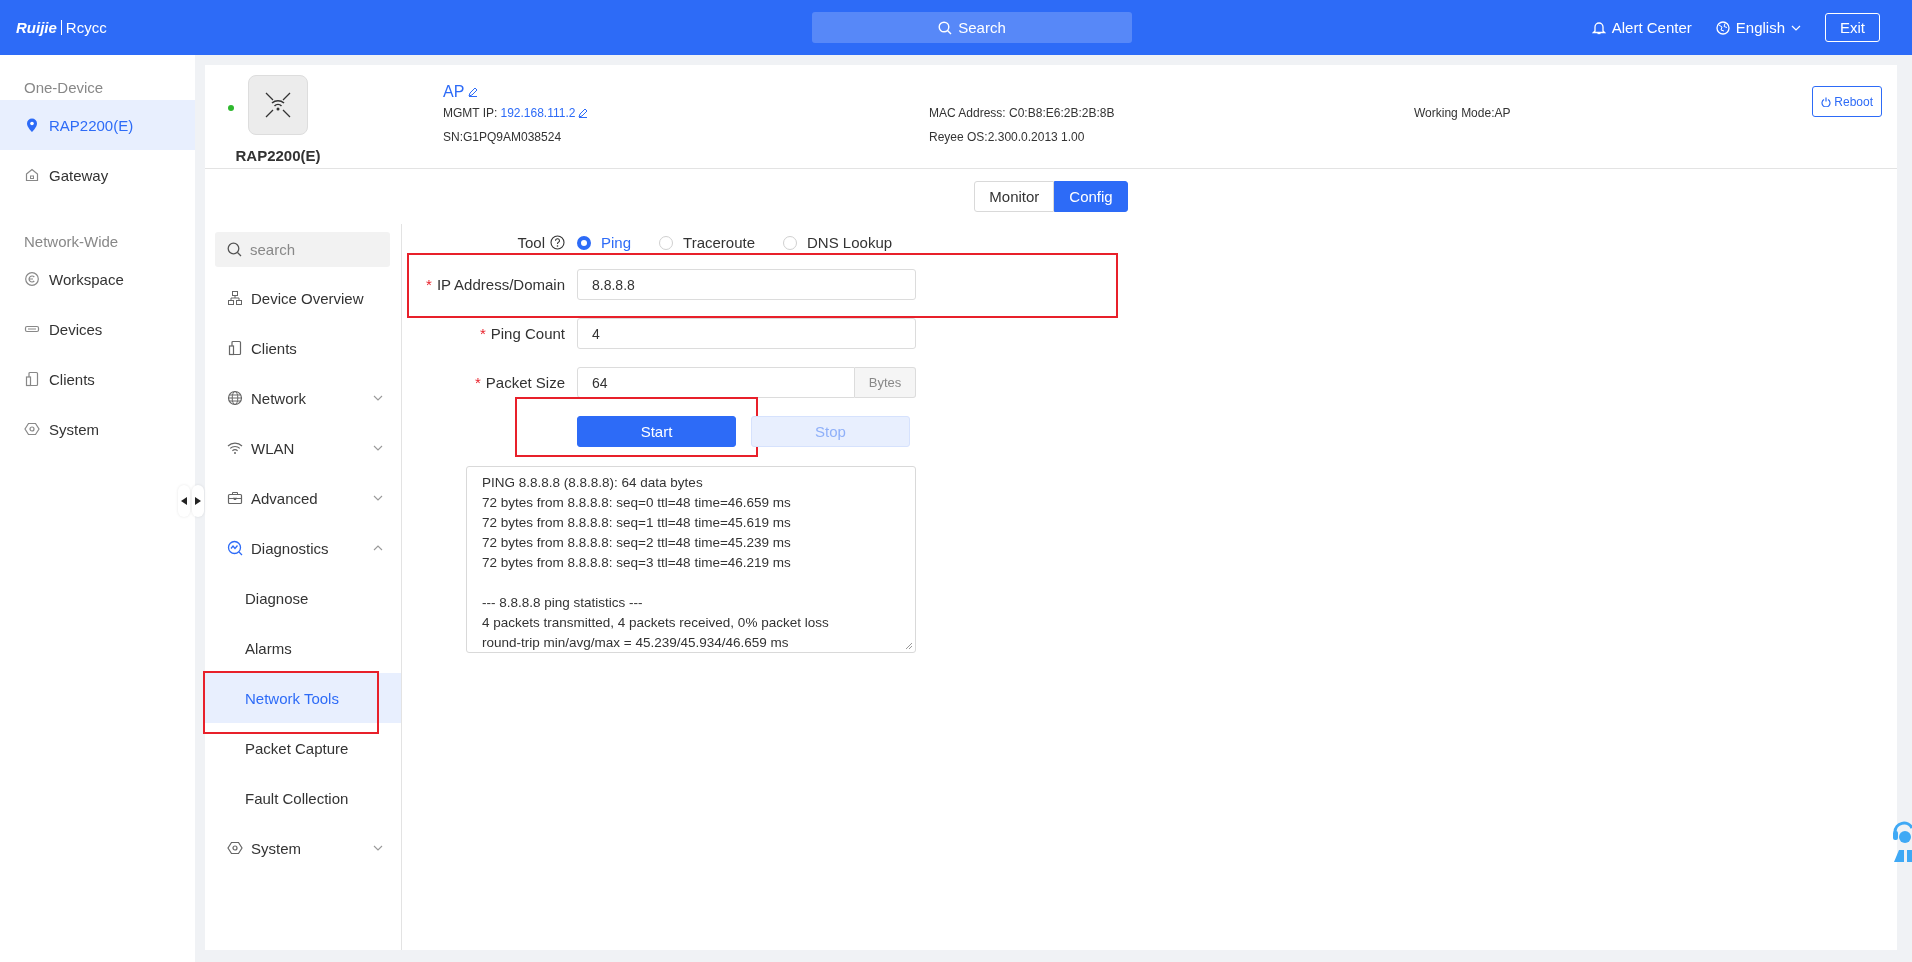  I want to click on circle-c-icon, so click(32, 279).